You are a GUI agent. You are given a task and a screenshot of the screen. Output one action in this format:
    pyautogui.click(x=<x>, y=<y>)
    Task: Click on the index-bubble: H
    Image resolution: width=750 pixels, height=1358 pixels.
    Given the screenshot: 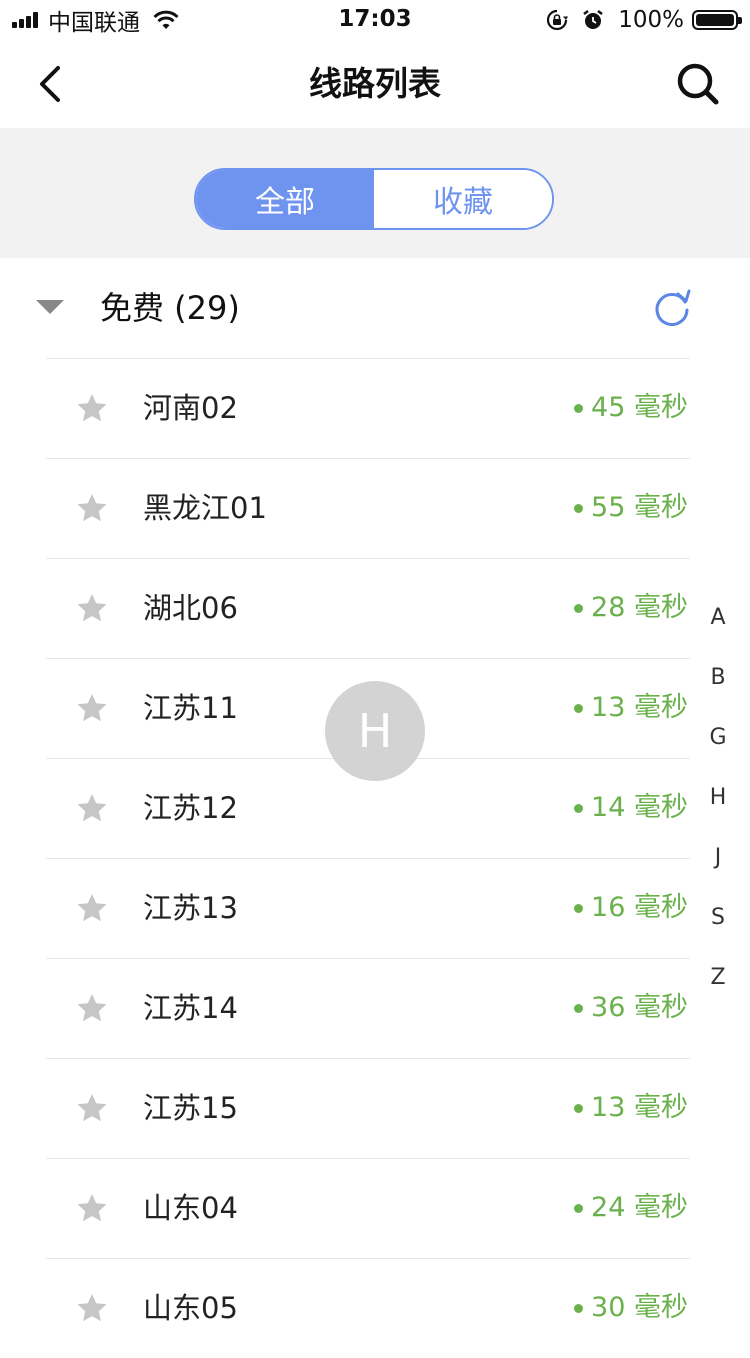 What is the action you would take?
    pyautogui.click(x=375, y=731)
    